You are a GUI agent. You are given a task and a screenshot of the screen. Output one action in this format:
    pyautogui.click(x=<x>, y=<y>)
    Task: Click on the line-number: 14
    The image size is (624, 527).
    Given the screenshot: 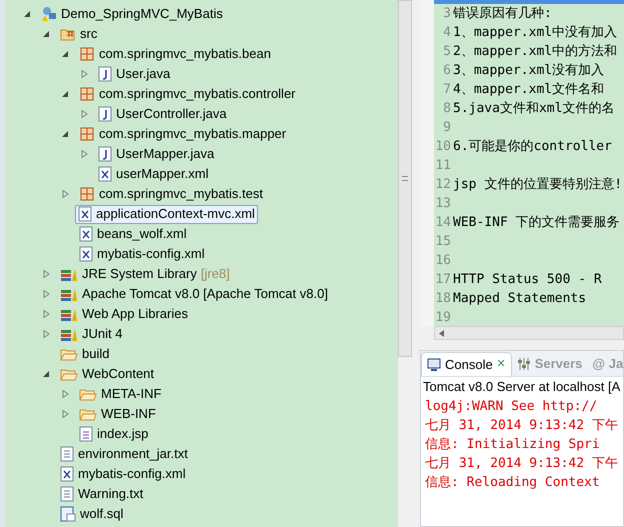 What is the action you would take?
    pyautogui.click(x=443, y=223)
    